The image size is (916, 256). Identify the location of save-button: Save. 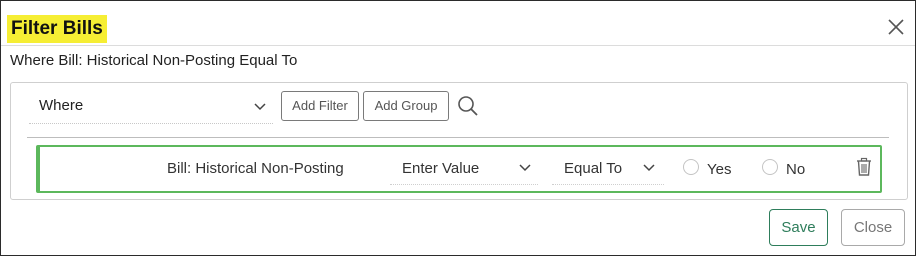
(798, 227).